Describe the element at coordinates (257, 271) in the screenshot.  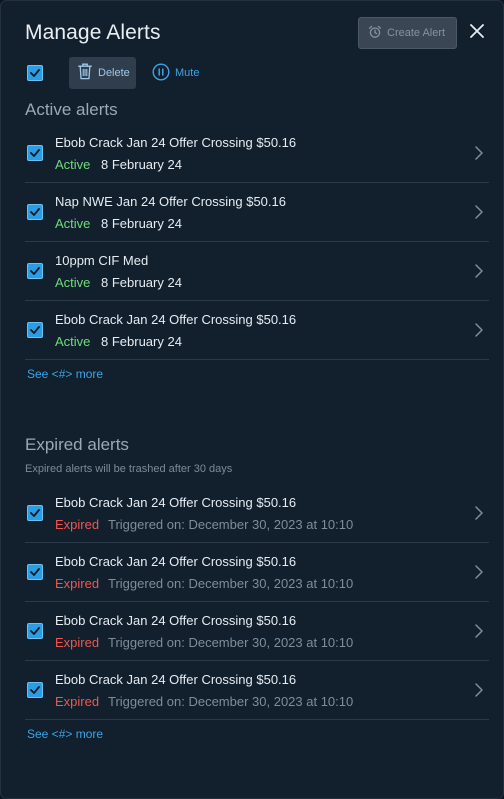
I see `active-alert-row: 10ppm CIF Med Active 8 February 24` at that location.